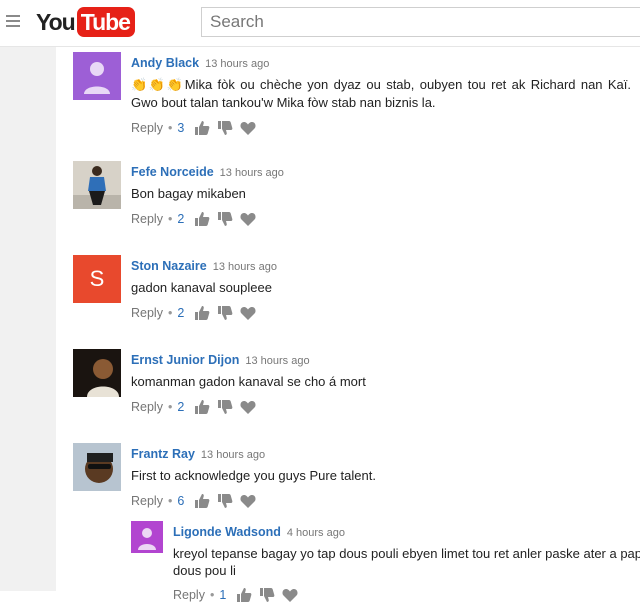  I want to click on comment-author: Ston Nazaire, so click(169, 266).